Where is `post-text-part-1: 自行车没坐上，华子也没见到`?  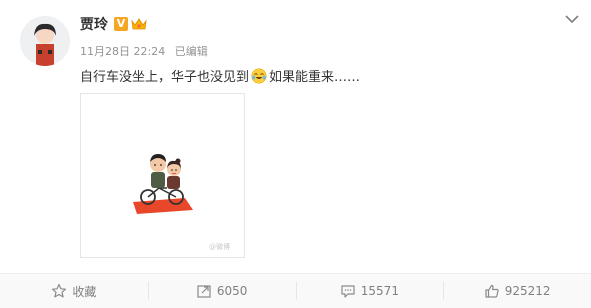
post-text-part-1: 自行车没坐上，华子也没见到 is located at coordinates (165, 77).